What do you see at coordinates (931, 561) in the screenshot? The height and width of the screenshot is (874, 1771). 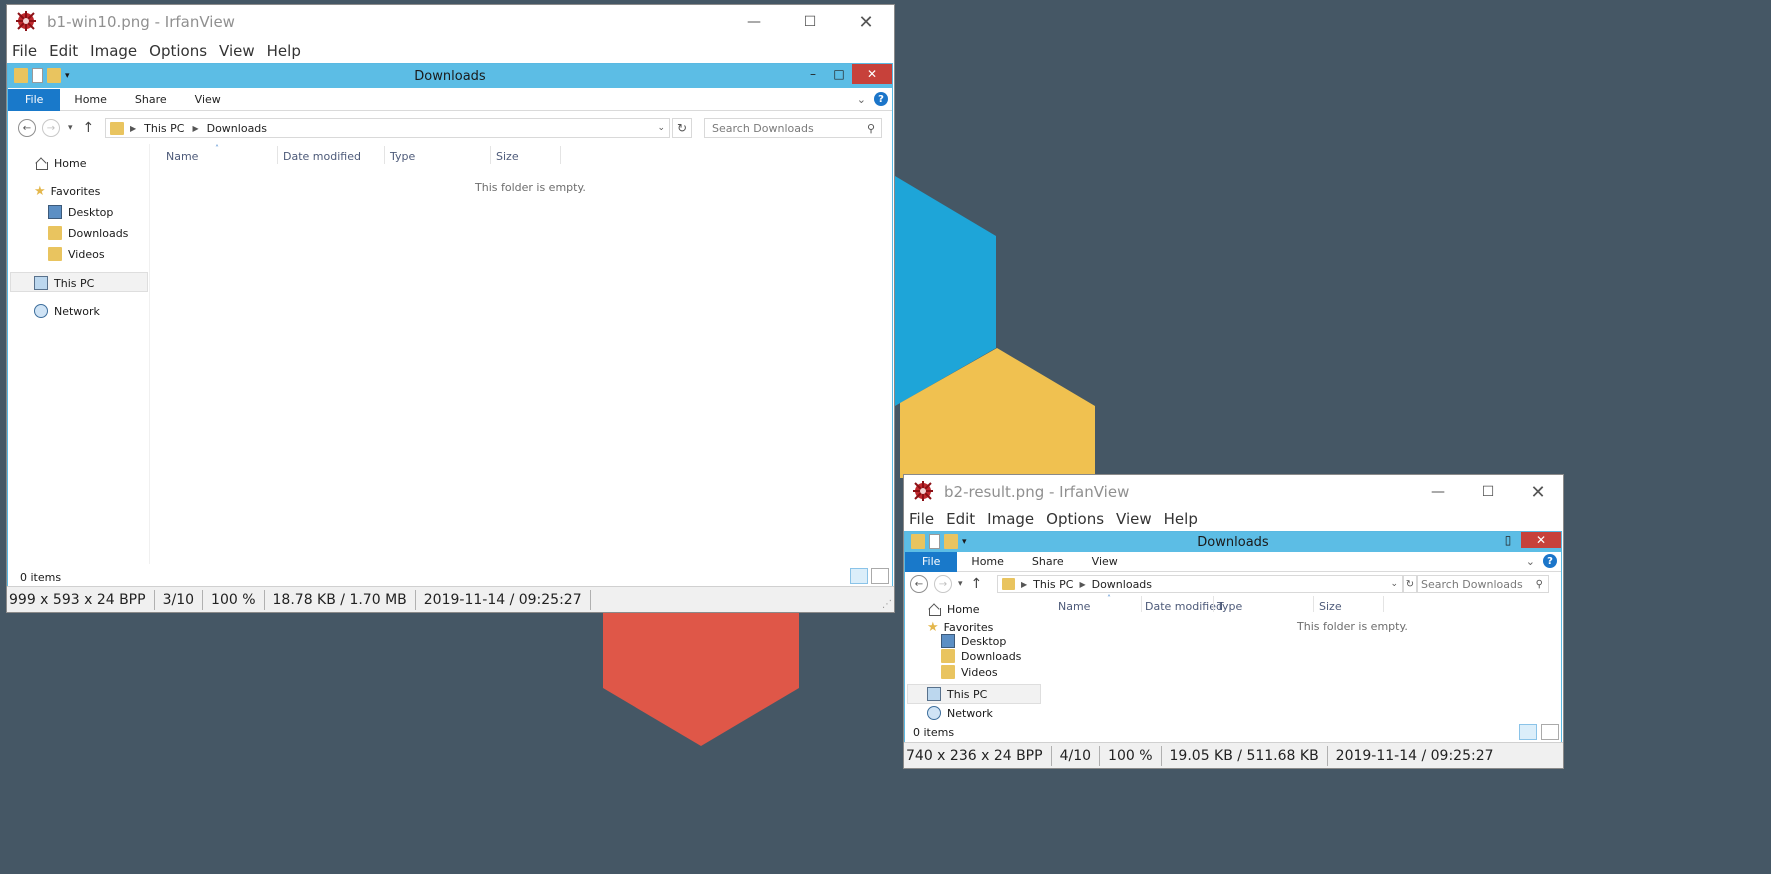 I see `tab-file: File` at bounding box center [931, 561].